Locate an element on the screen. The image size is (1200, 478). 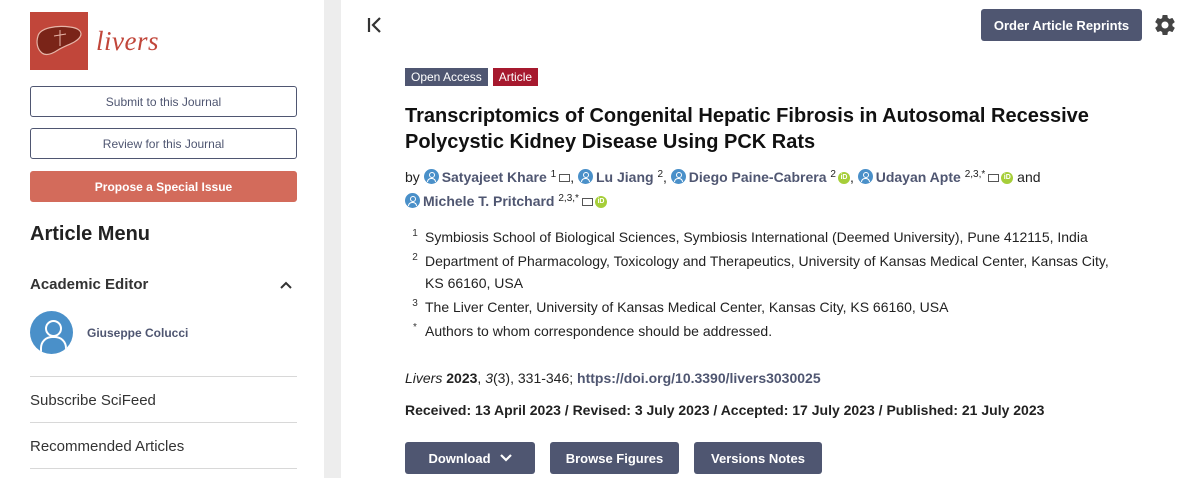
author-name: Lu Jiang is located at coordinates (625, 177).